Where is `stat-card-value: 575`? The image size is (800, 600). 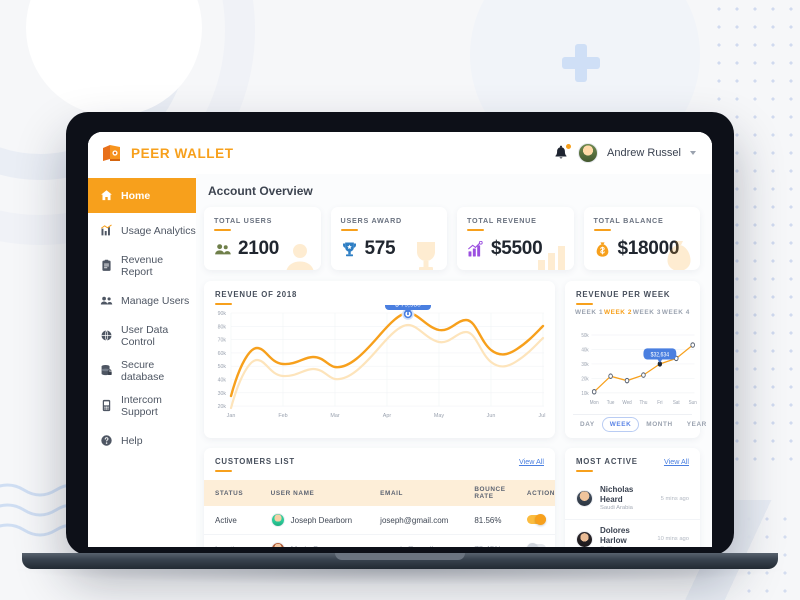 stat-card-value: 575 is located at coordinates (380, 248).